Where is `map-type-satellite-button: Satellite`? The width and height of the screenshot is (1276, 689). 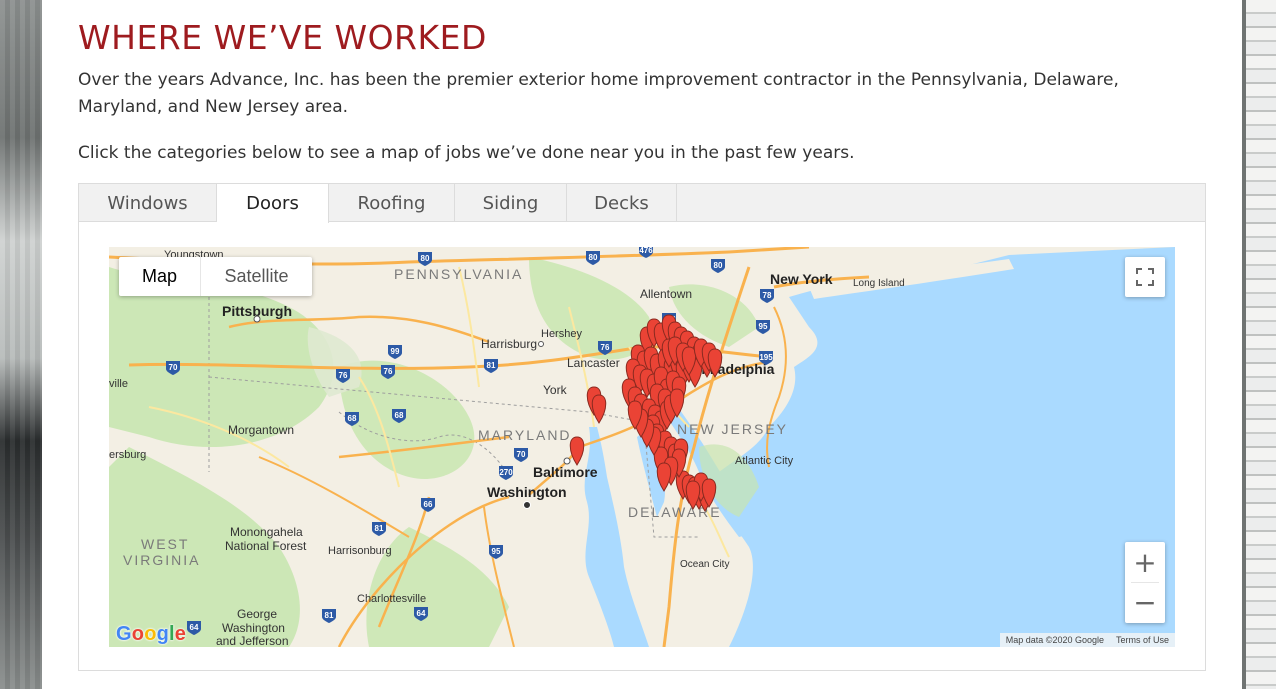
map-type-satellite-button: Satellite is located at coordinates (256, 276).